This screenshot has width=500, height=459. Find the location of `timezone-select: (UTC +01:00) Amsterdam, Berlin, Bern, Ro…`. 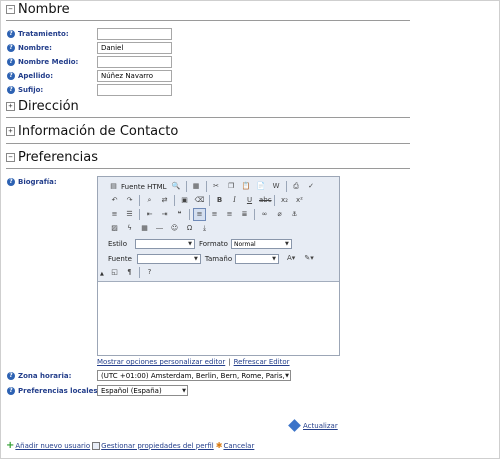

timezone-select: (UTC +01:00) Amsterdam, Berlin, Bern, Ro… is located at coordinates (194, 375).